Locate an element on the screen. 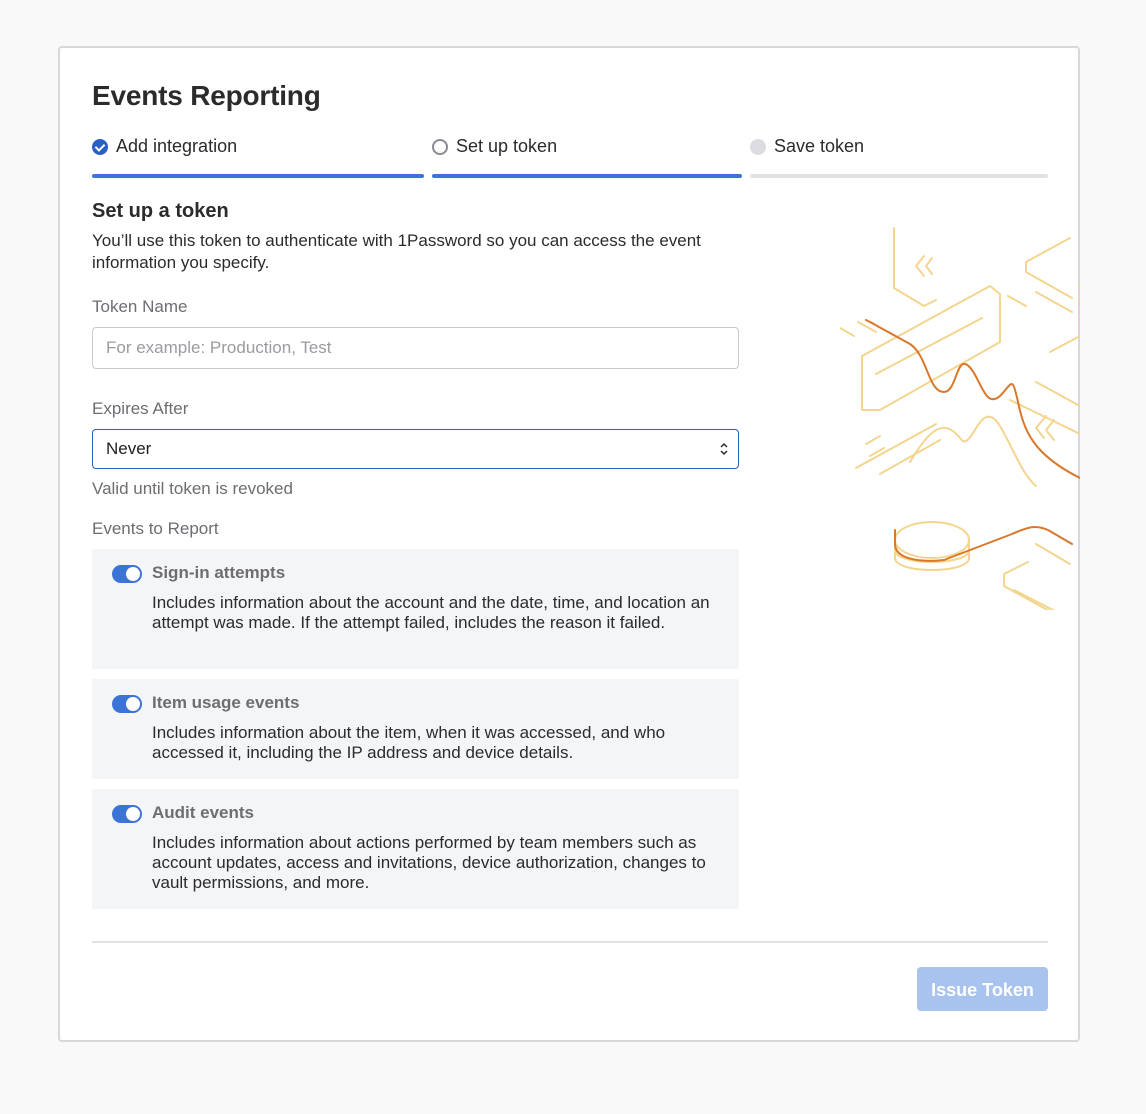  step-save-token: Save token is located at coordinates (899, 156).